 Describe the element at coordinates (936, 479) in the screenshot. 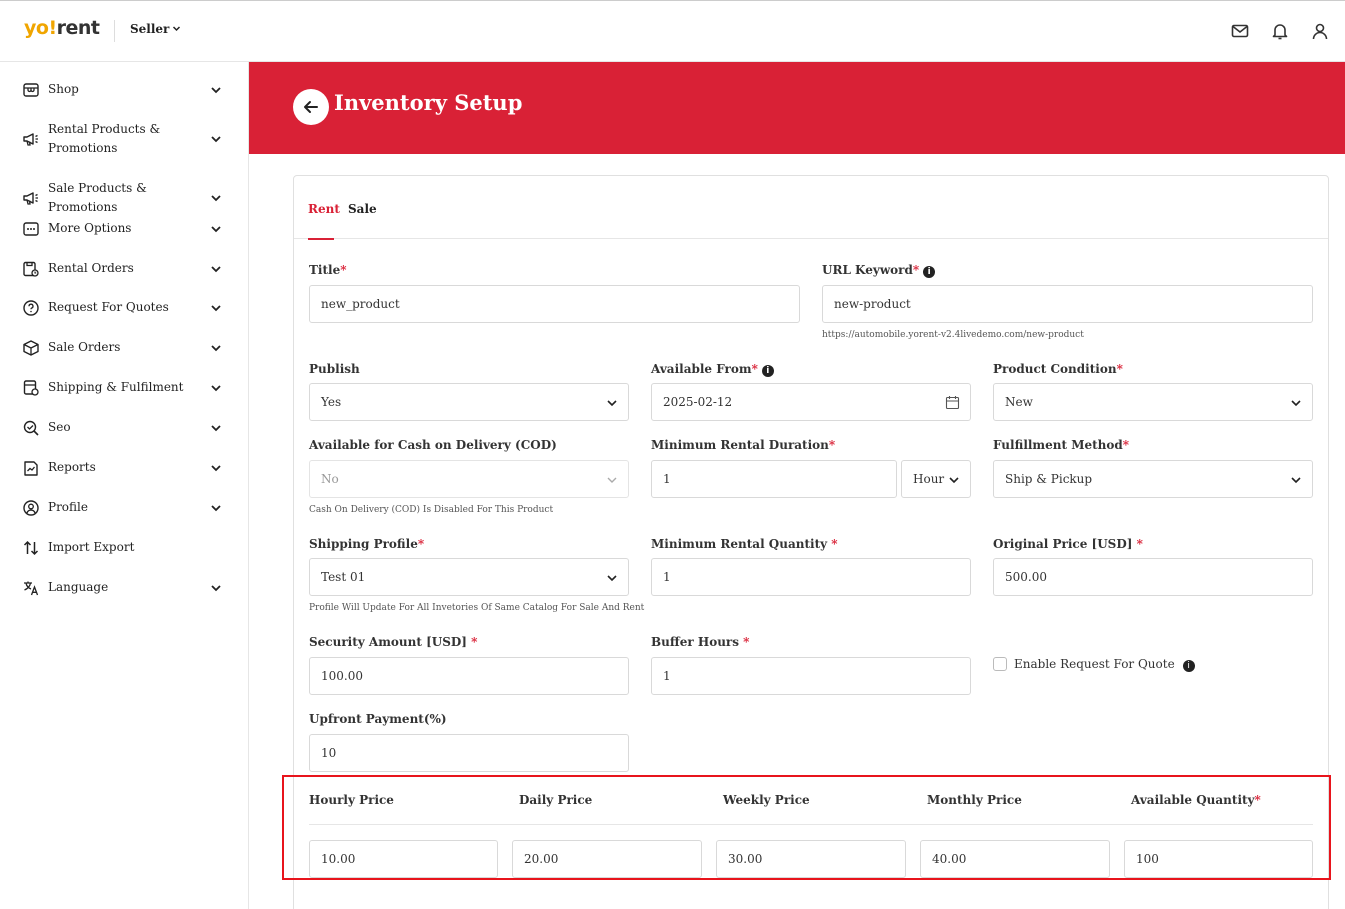

I see `duration-unit-select: Hour` at that location.